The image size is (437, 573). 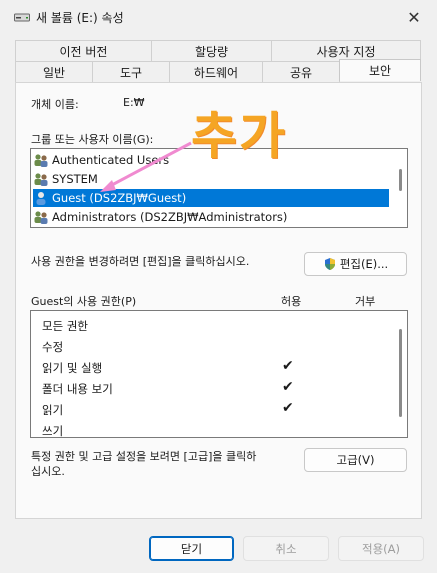 What do you see at coordinates (191, 548) in the screenshot?
I see `close-dialog-button: 닫기` at bounding box center [191, 548].